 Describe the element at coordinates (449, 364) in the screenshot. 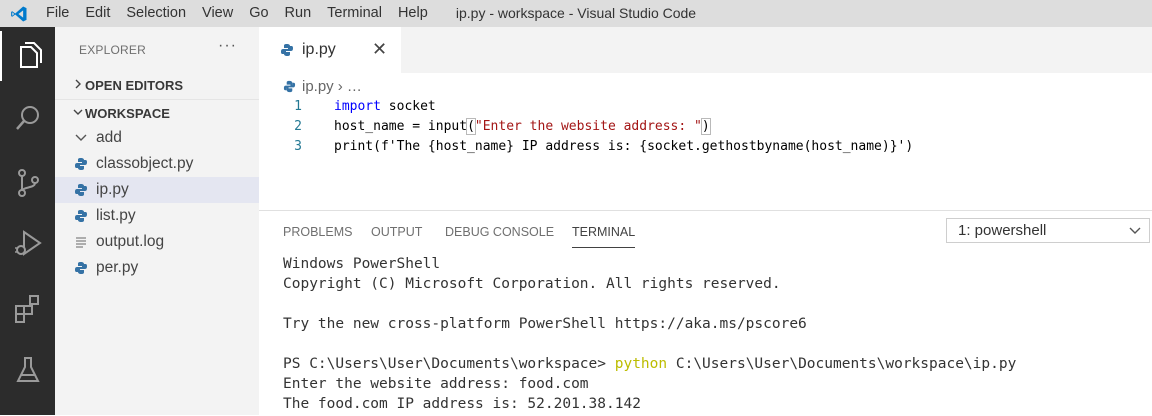

I see `terminal-prompt: PS C:\Users\User\Documents\workspace>` at that location.